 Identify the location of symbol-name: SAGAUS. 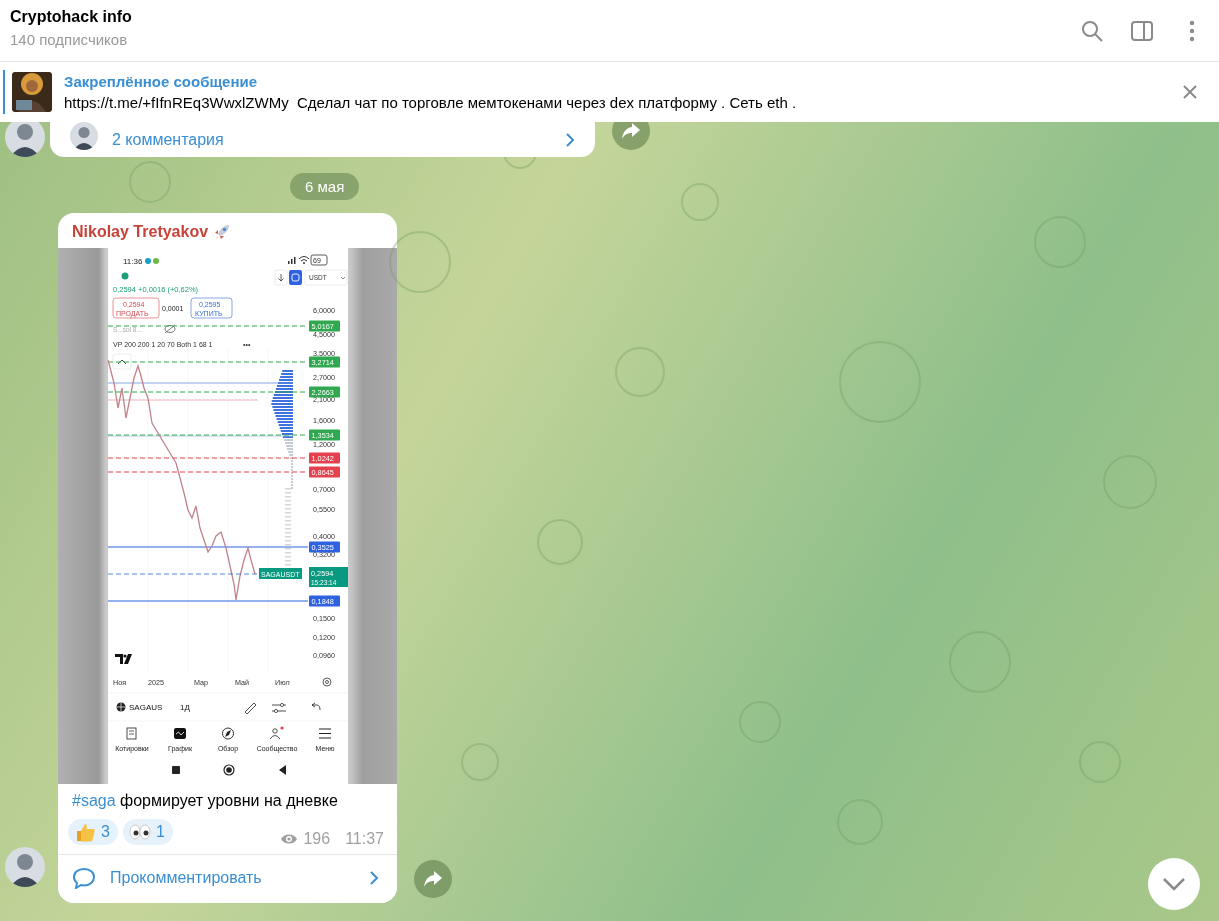
(145, 707).